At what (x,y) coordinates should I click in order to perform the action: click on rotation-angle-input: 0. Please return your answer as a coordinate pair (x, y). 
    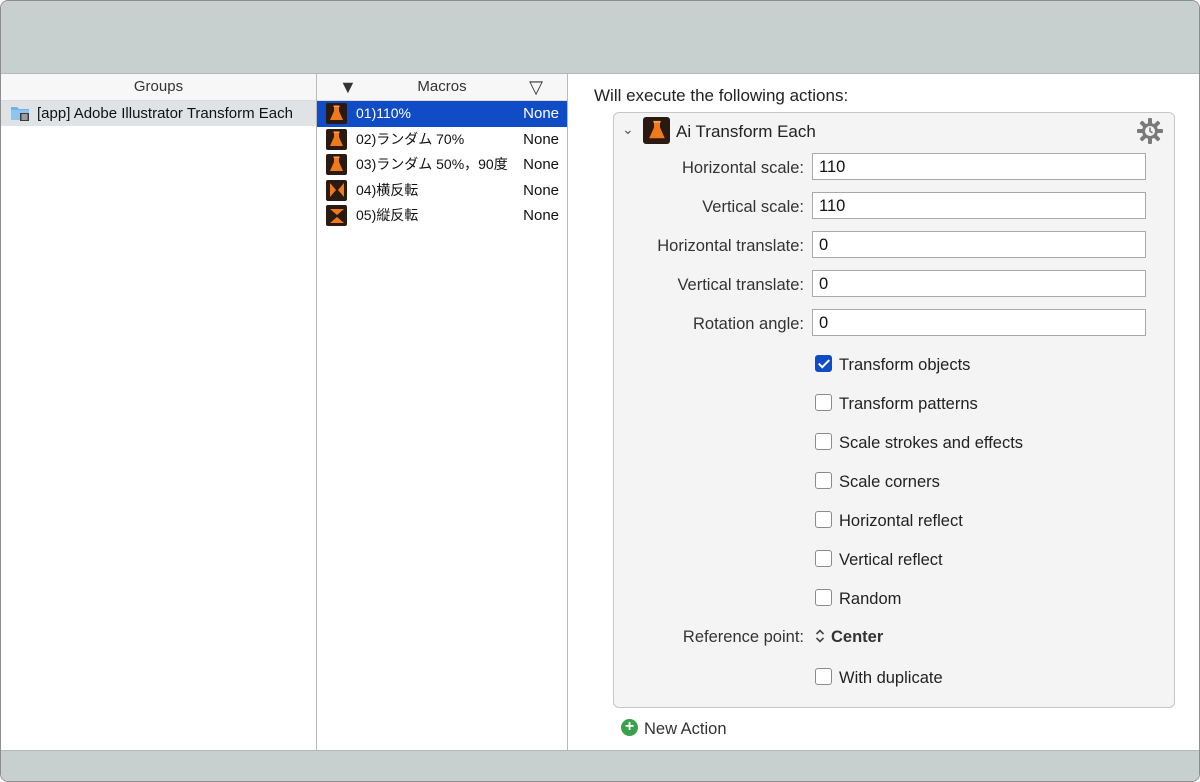
    Looking at the image, I should click on (979, 322).